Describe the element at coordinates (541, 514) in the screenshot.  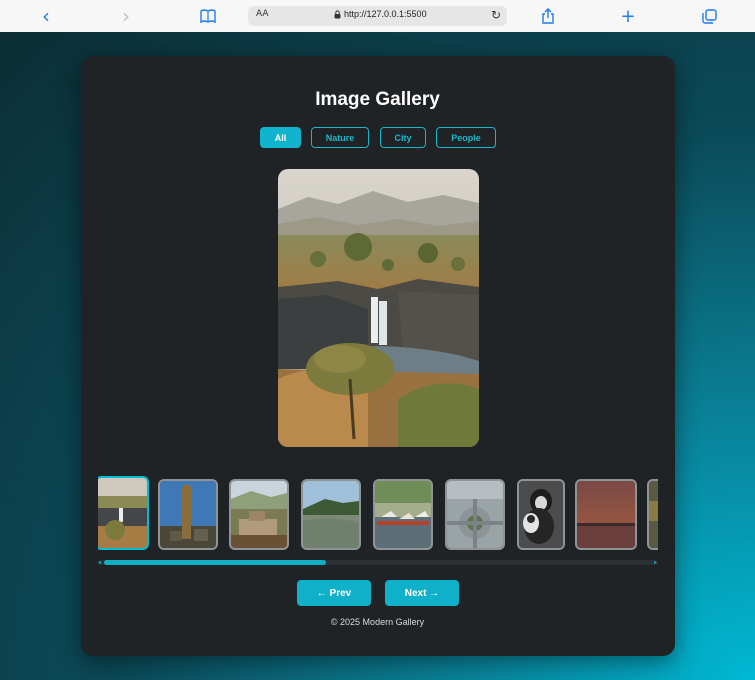
I see `thumbnail-monkey` at that location.